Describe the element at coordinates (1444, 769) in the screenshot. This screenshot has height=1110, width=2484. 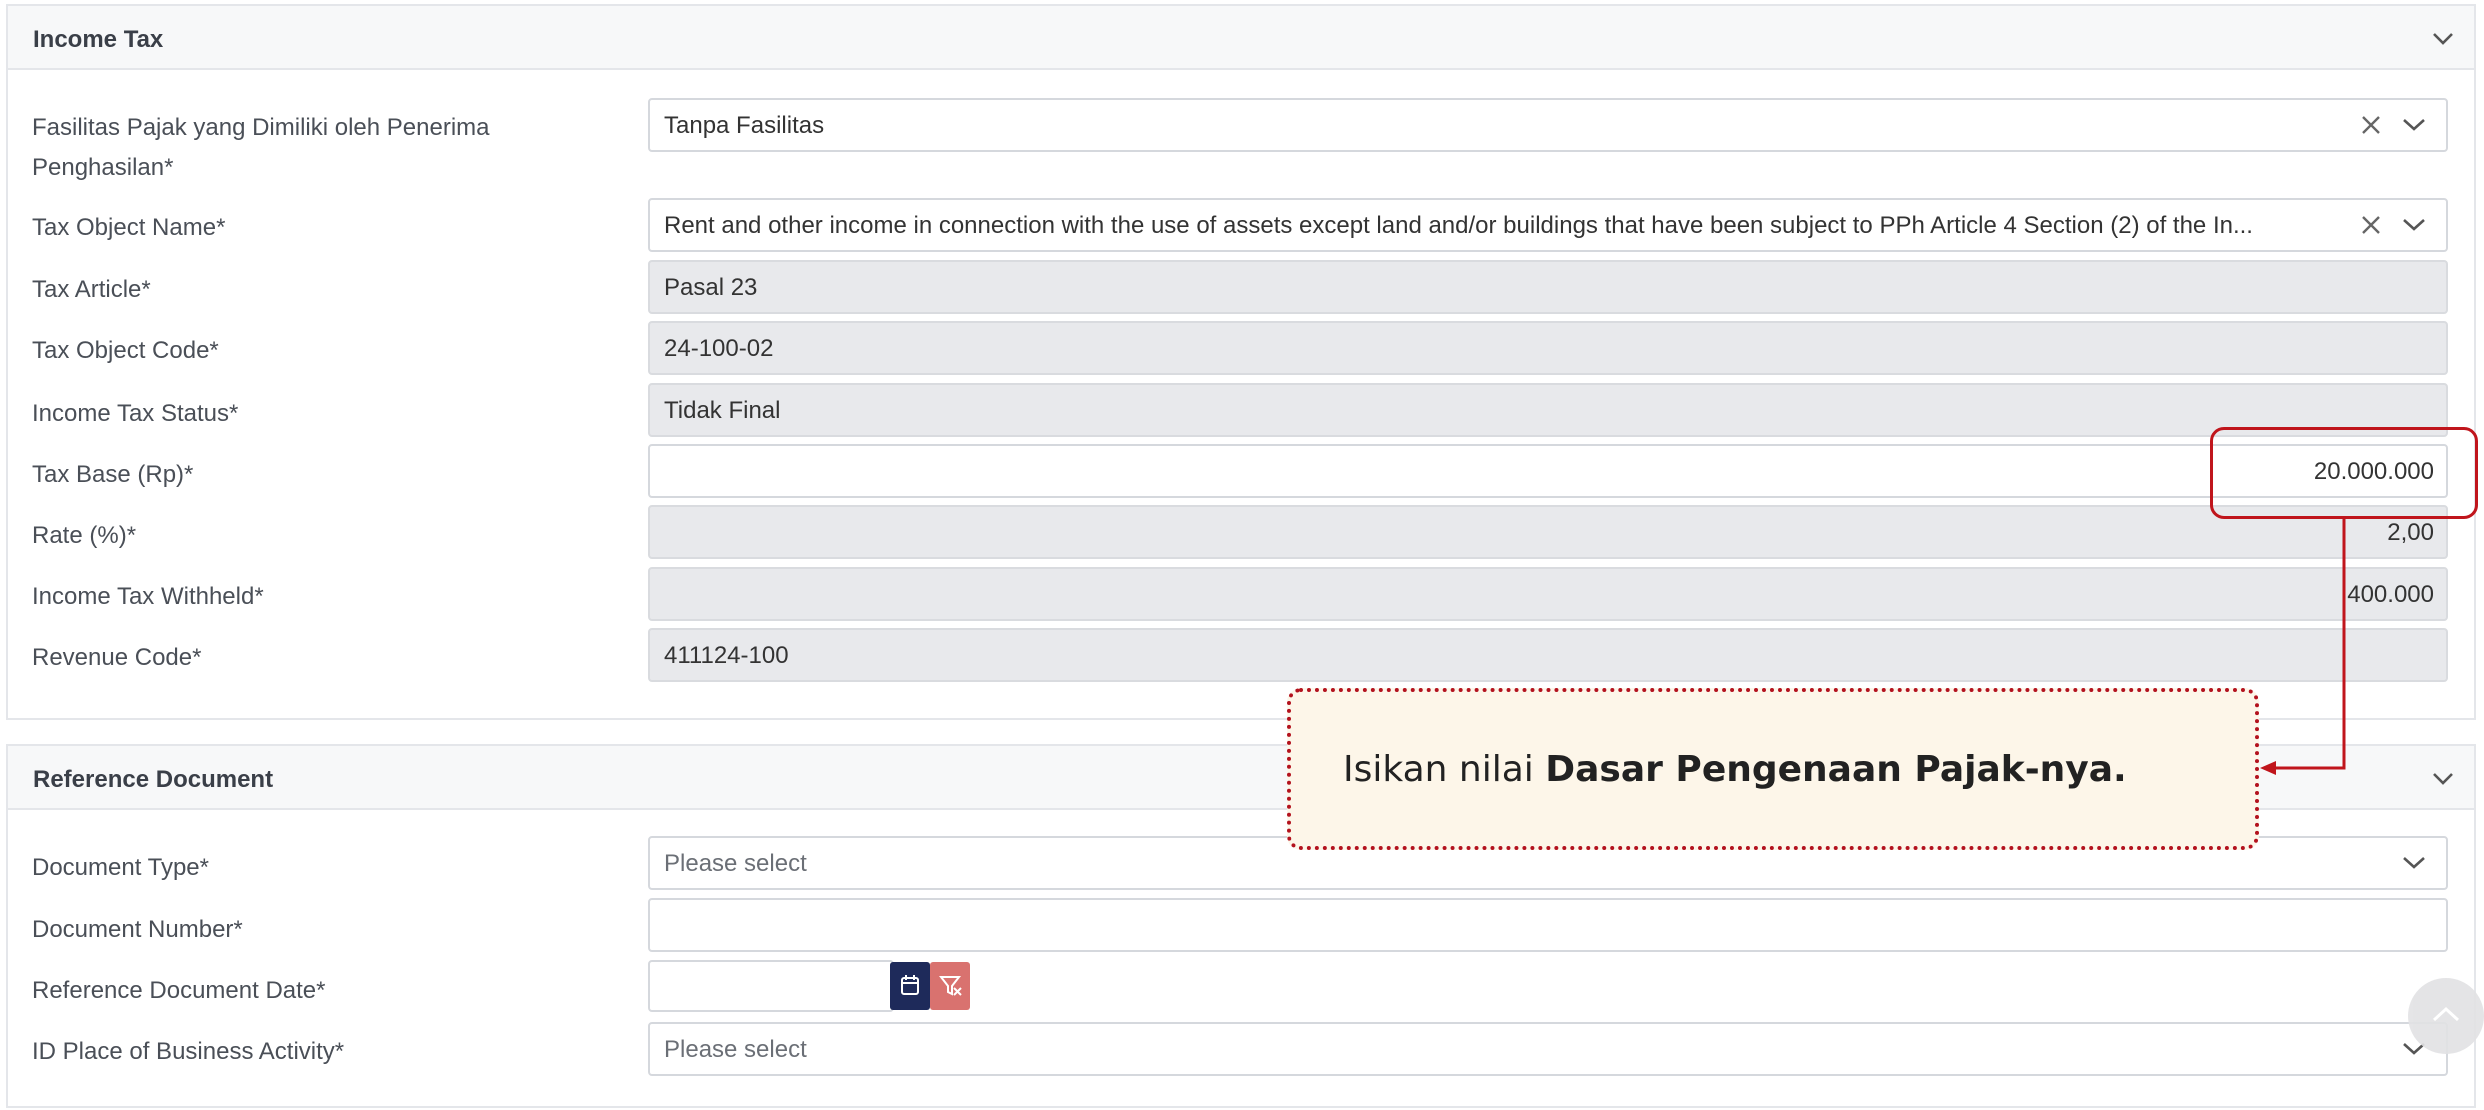
I see `callout-text-plain: Isikan nilai` at that location.